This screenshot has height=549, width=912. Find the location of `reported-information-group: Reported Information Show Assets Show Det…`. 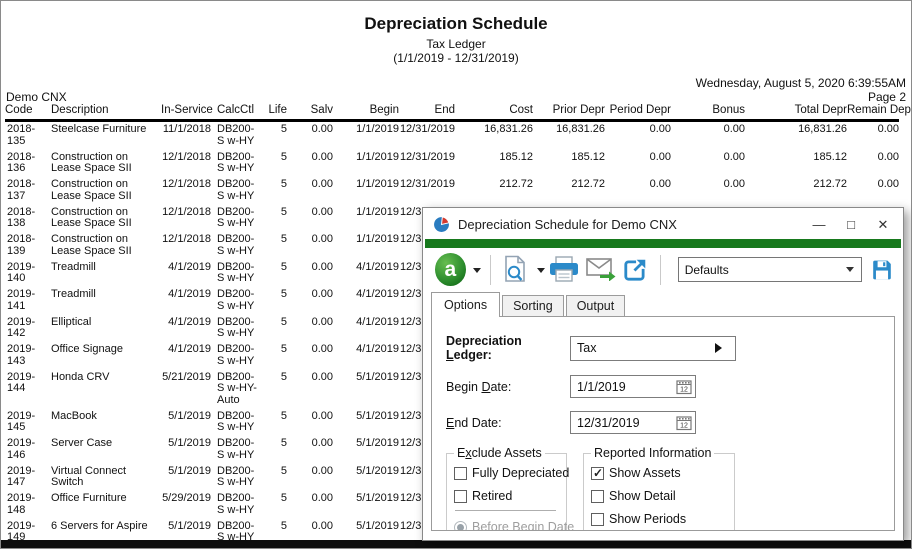

reported-information-group: Reported Information Show Assets Show Det… is located at coordinates (659, 488).